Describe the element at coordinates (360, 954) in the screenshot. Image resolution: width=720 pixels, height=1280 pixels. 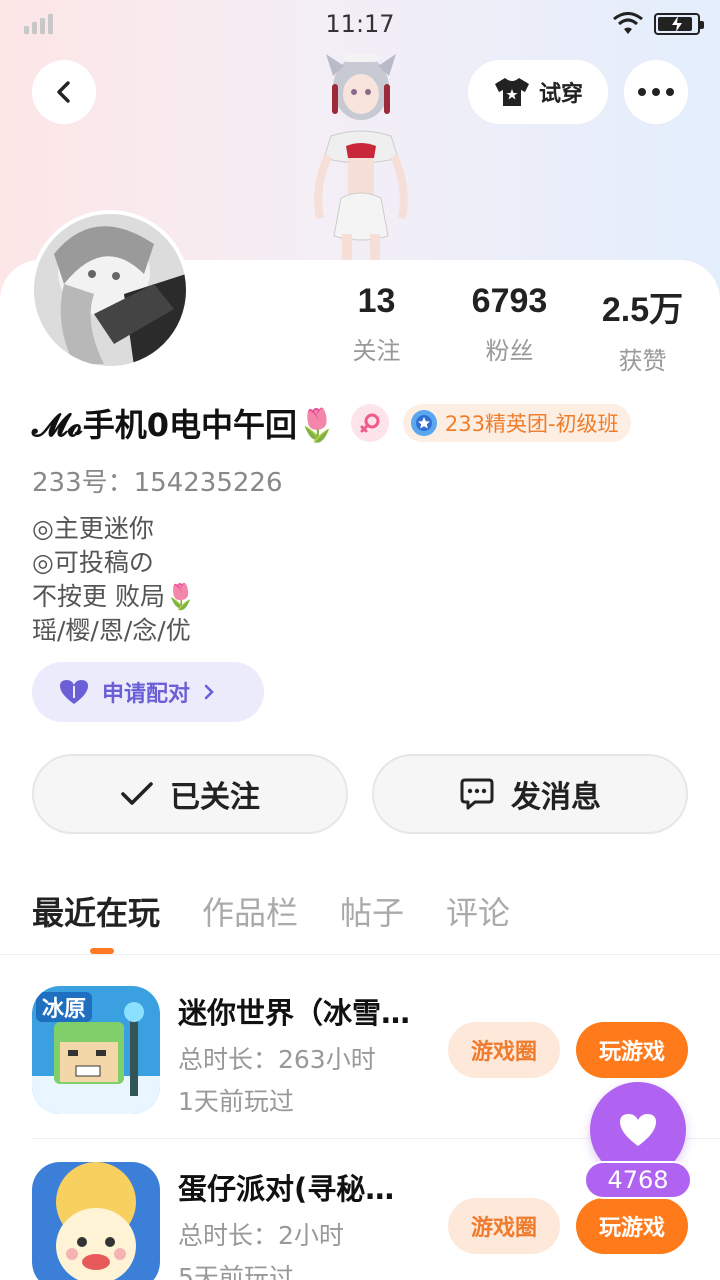
I see `divider` at that location.